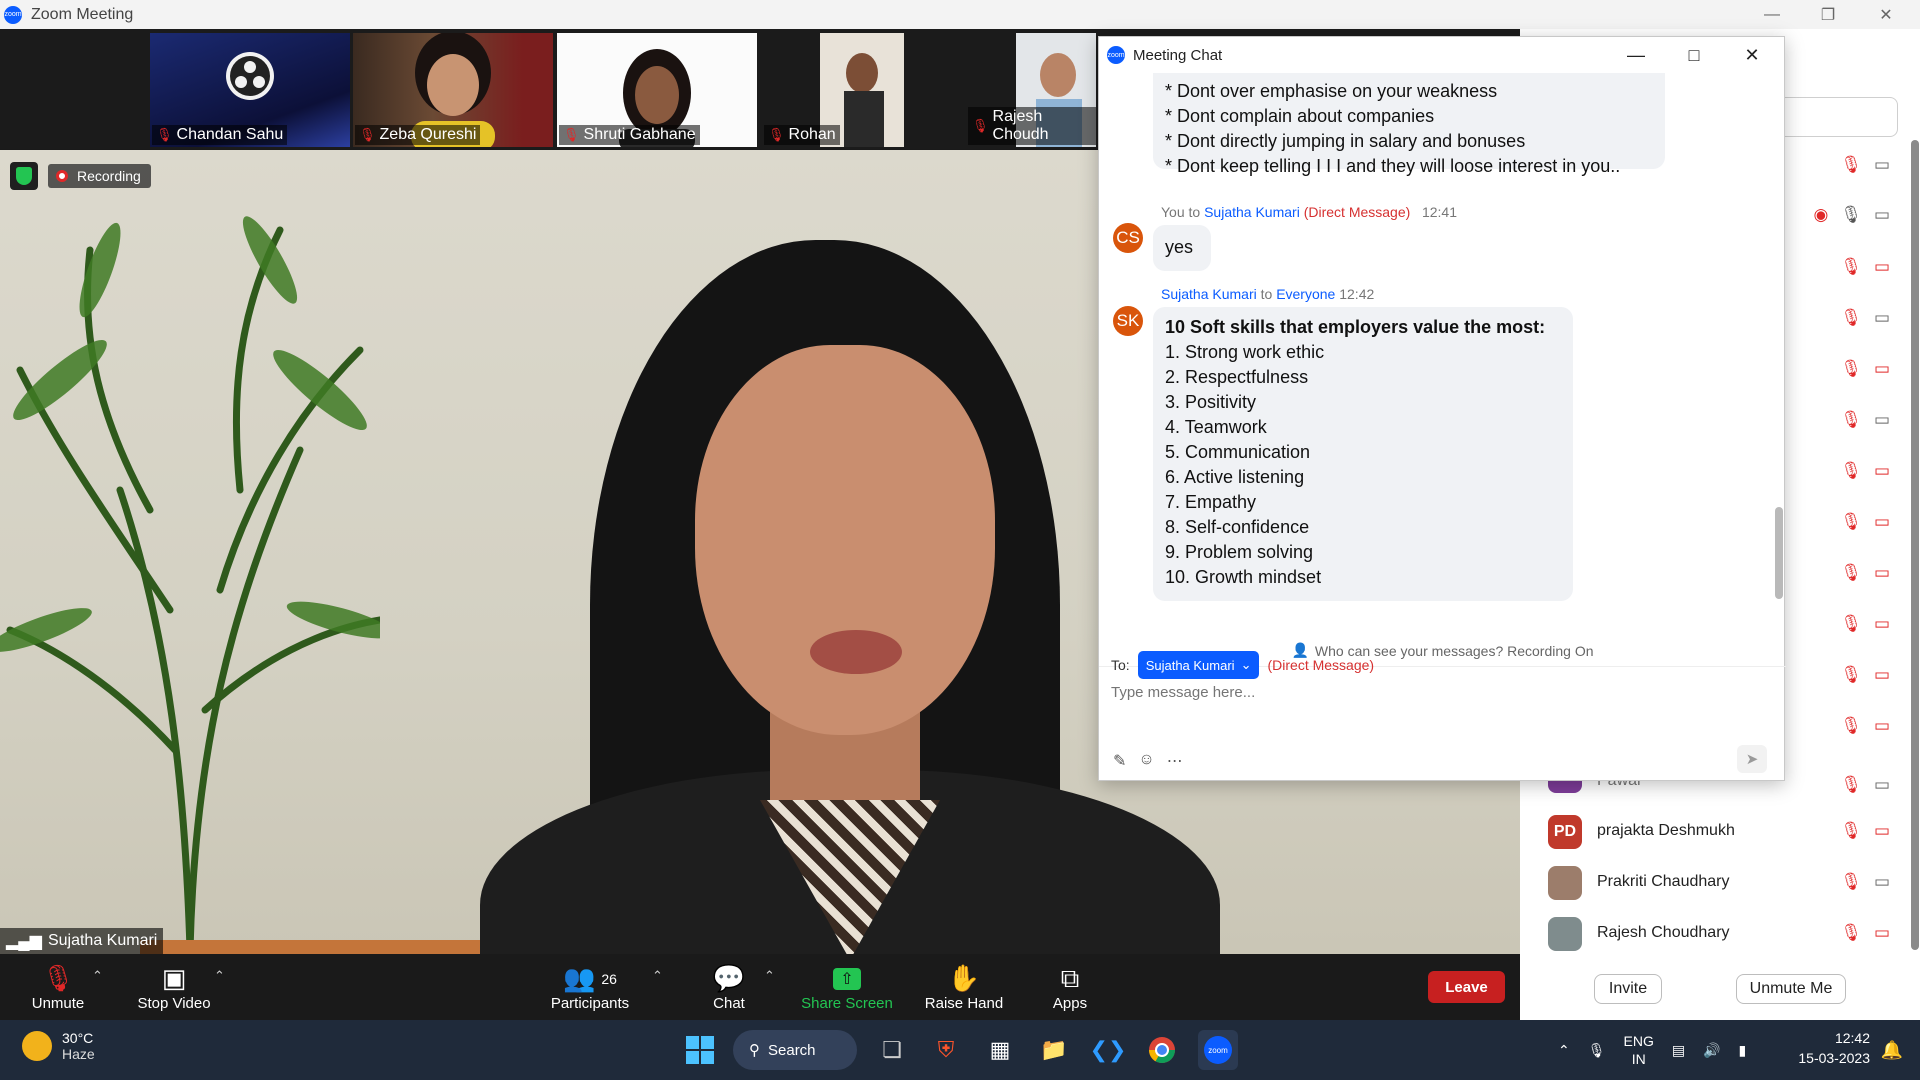 The image size is (1920, 1080). I want to click on zoom-logo-icon: zoom, so click(1116, 55).